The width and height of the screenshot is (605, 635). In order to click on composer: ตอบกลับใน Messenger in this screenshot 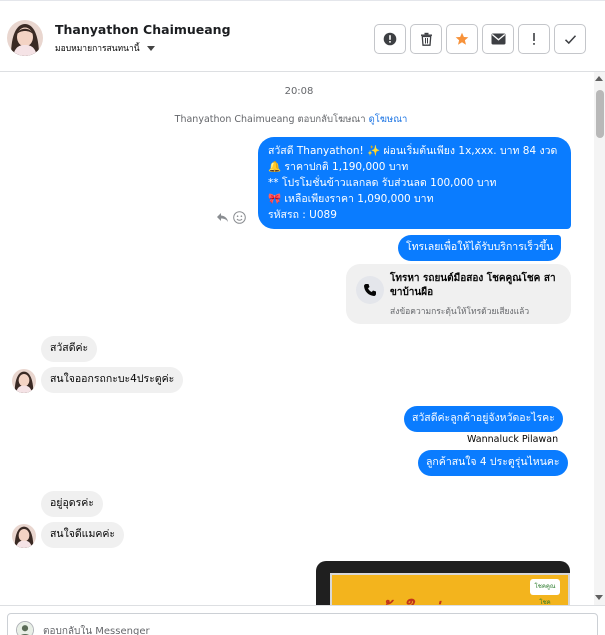, I will do `click(302, 620)`.